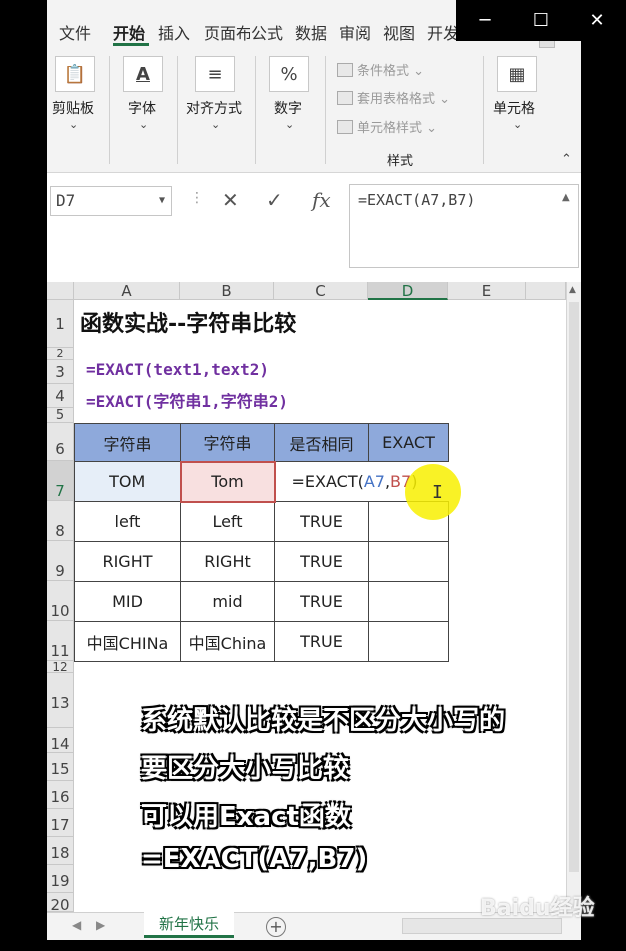  Describe the element at coordinates (60, 442) in the screenshot. I see `row-header: 6` at that location.